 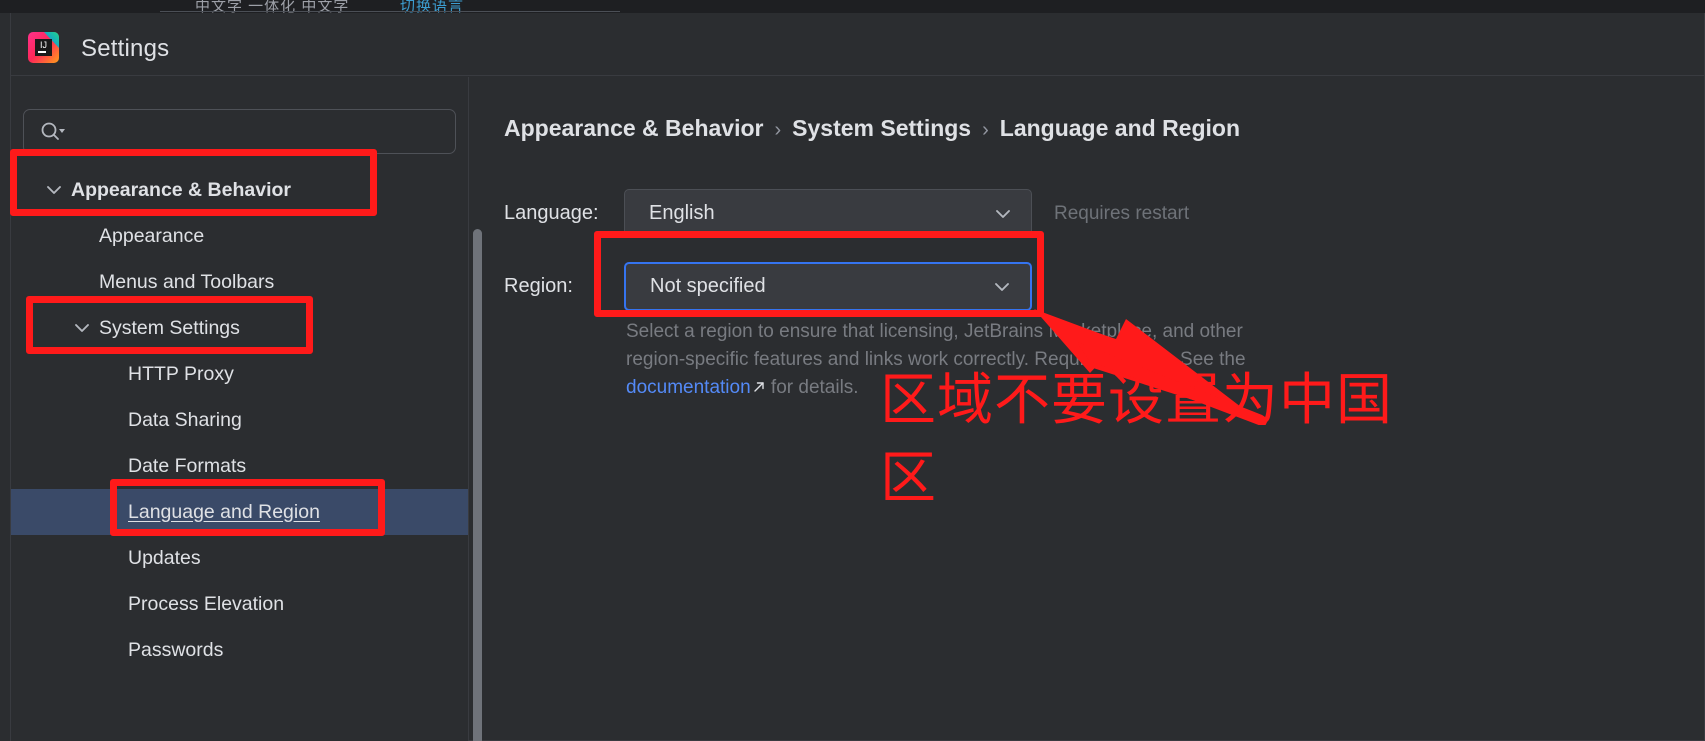 I want to click on background-divider, so click(x=390, y=11).